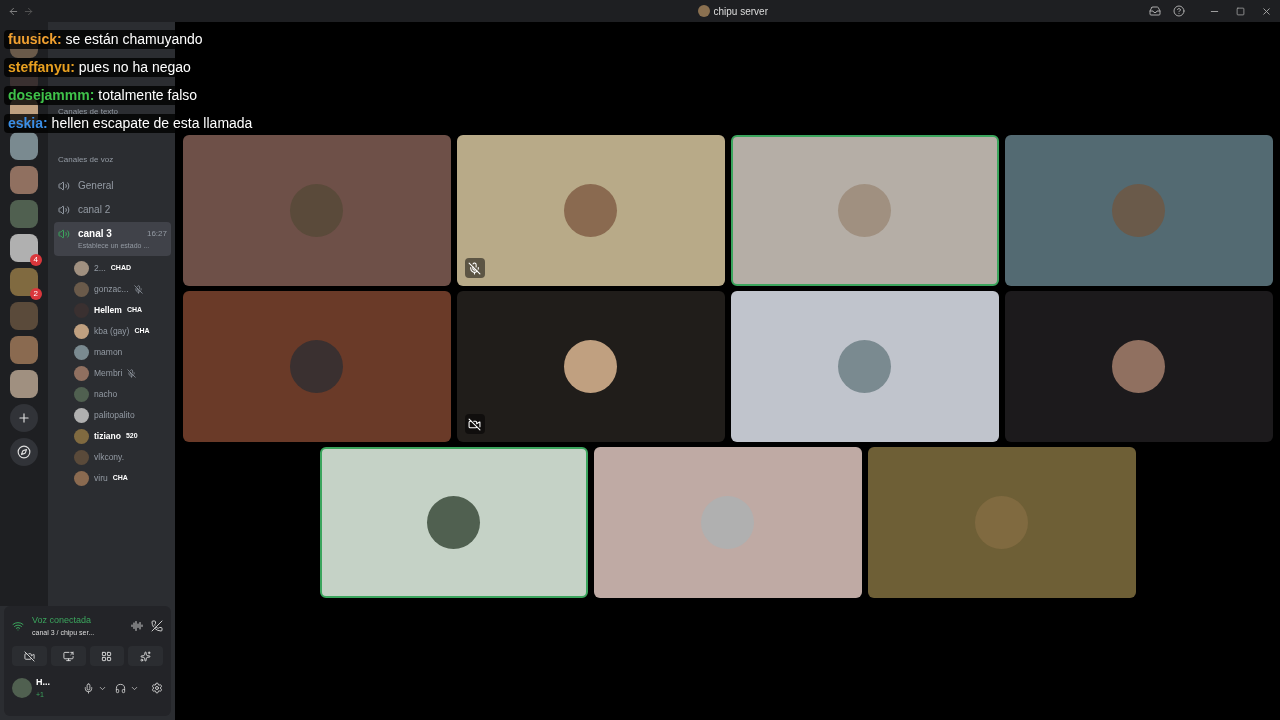 Image resolution: width=1280 pixels, height=720 pixels. I want to click on plus-icon, so click(24, 418).